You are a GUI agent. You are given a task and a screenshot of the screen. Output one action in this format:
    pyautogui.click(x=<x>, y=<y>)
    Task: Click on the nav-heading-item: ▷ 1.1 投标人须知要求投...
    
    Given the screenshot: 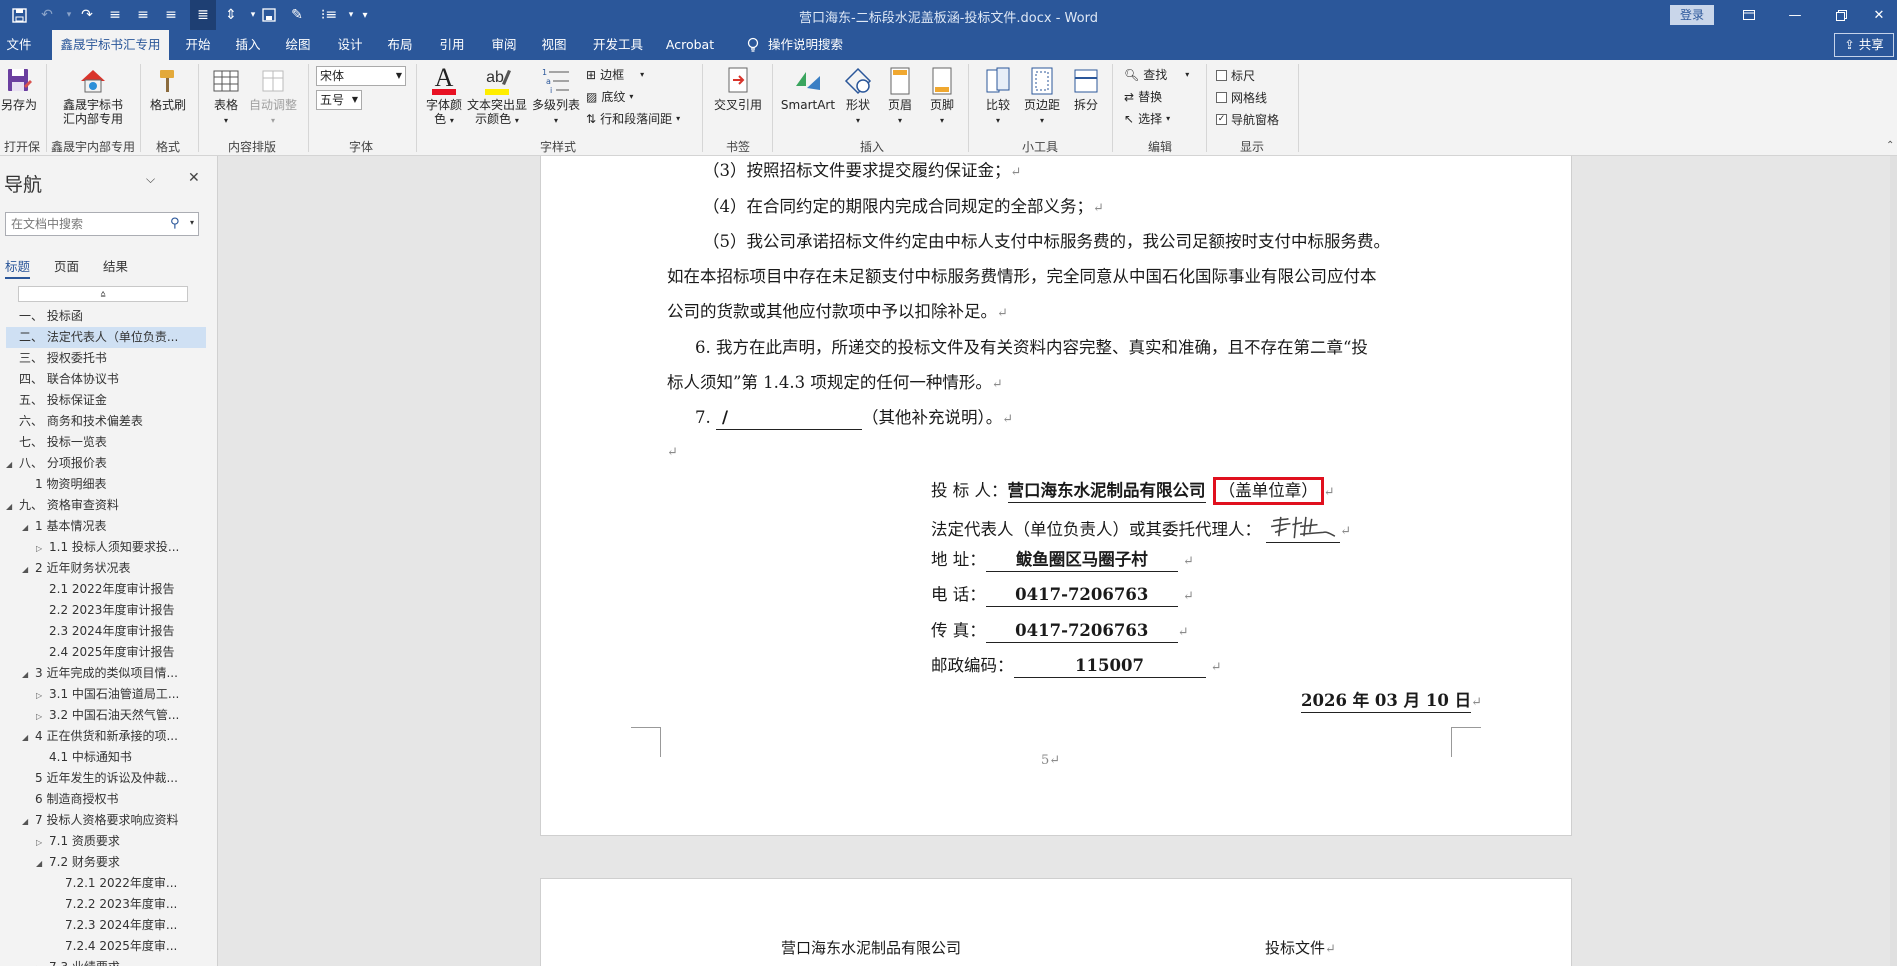 What is the action you would take?
    pyautogui.click(x=126, y=548)
    